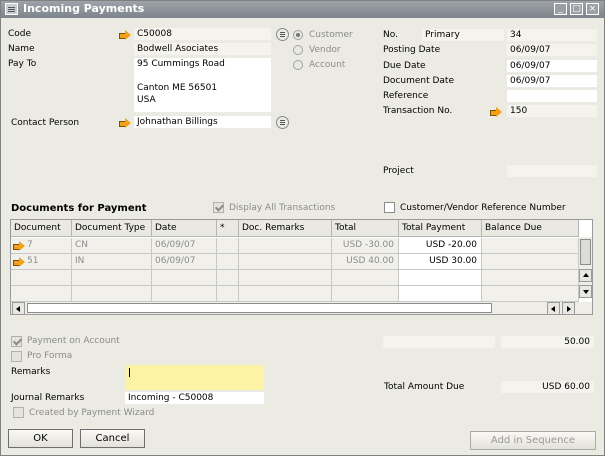 The image size is (605, 456). What do you see at coordinates (576, 9) in the screenshot?
I see `restore-button: □` at bounding box center [576, 9].